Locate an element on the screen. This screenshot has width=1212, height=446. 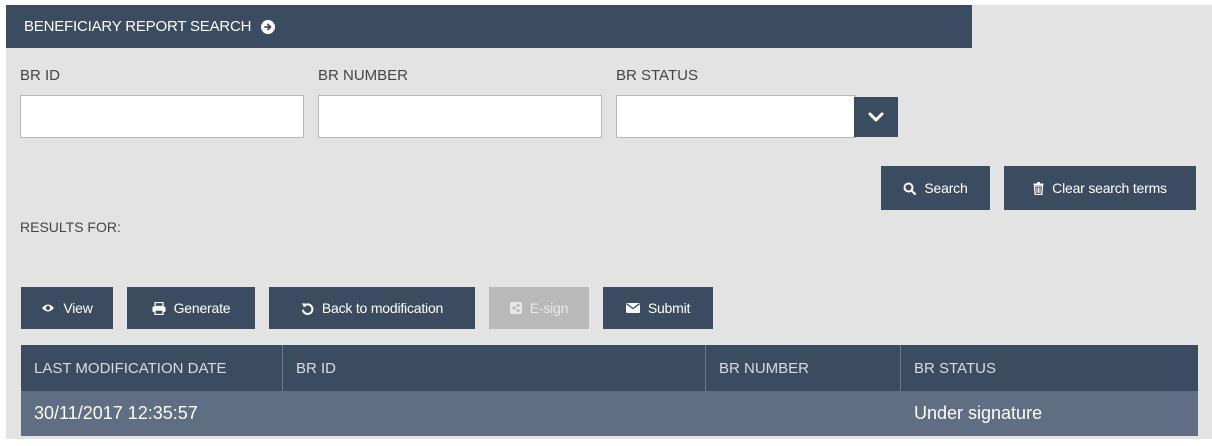
cell-br-number is located at coordinates (803, 413).